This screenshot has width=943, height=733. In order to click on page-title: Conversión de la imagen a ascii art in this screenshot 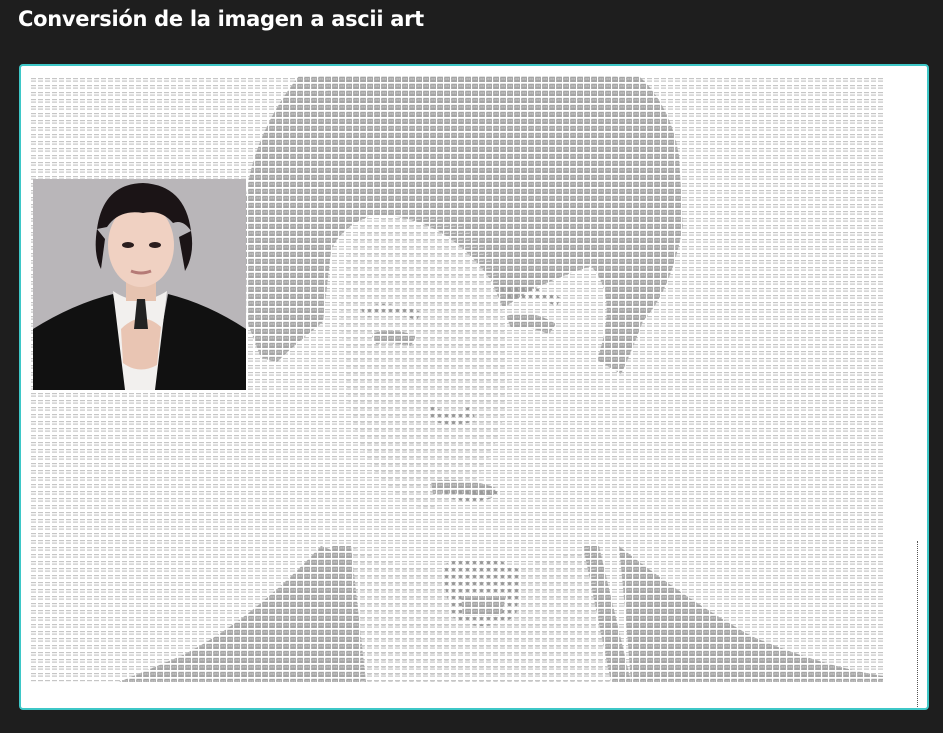, I will do `click(221, 19)`.